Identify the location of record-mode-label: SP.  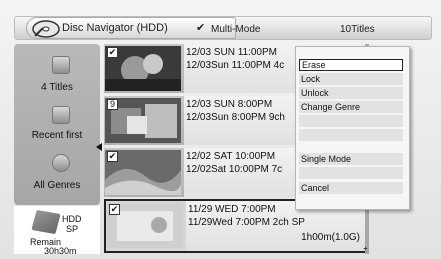
(72, 229).